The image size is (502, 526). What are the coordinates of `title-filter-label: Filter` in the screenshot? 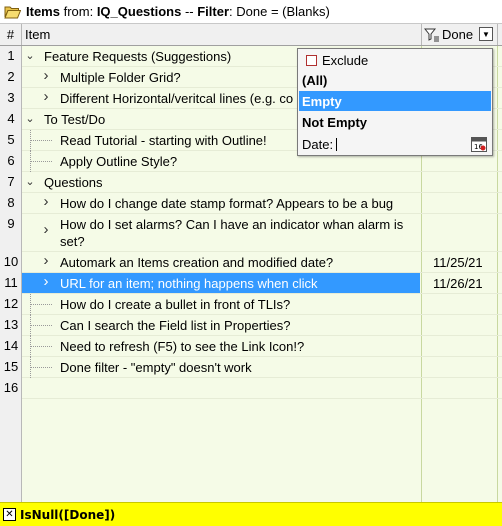 It's located at (213, 11).